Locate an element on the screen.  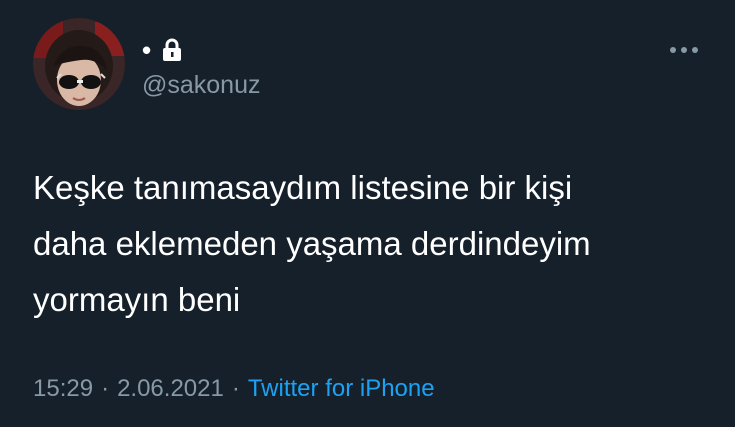
avatar-image is located at coordinates (79, 64).